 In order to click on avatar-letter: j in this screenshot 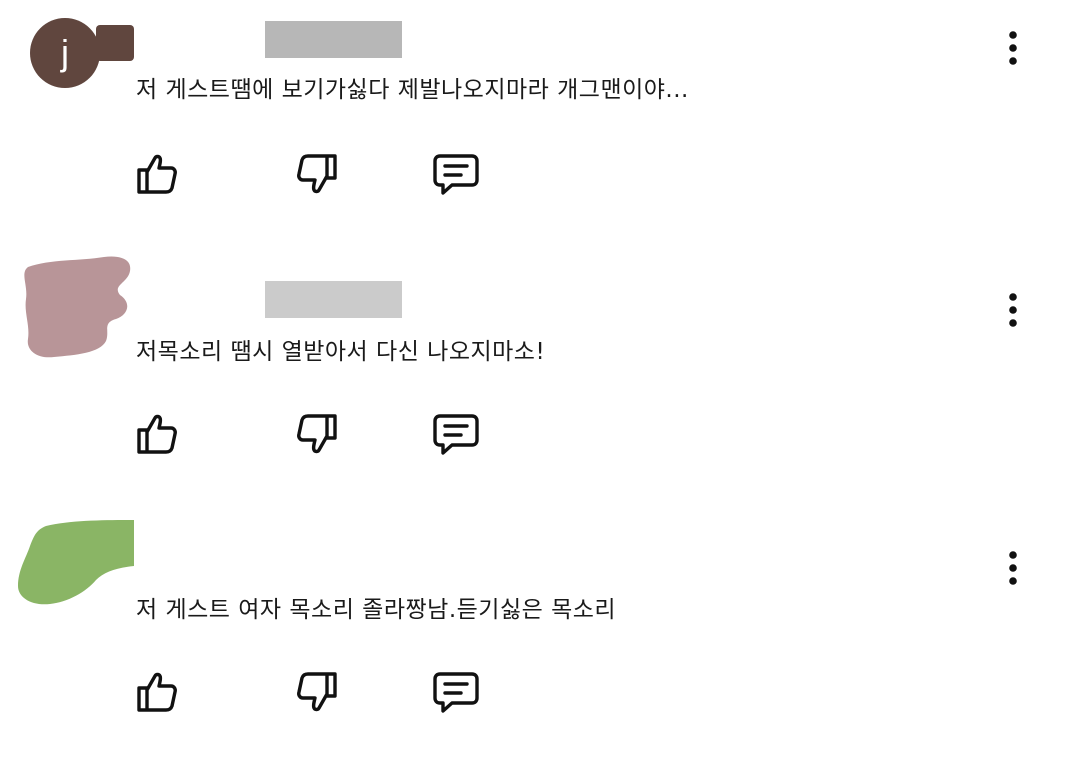, I will do `click(65, 52)`.